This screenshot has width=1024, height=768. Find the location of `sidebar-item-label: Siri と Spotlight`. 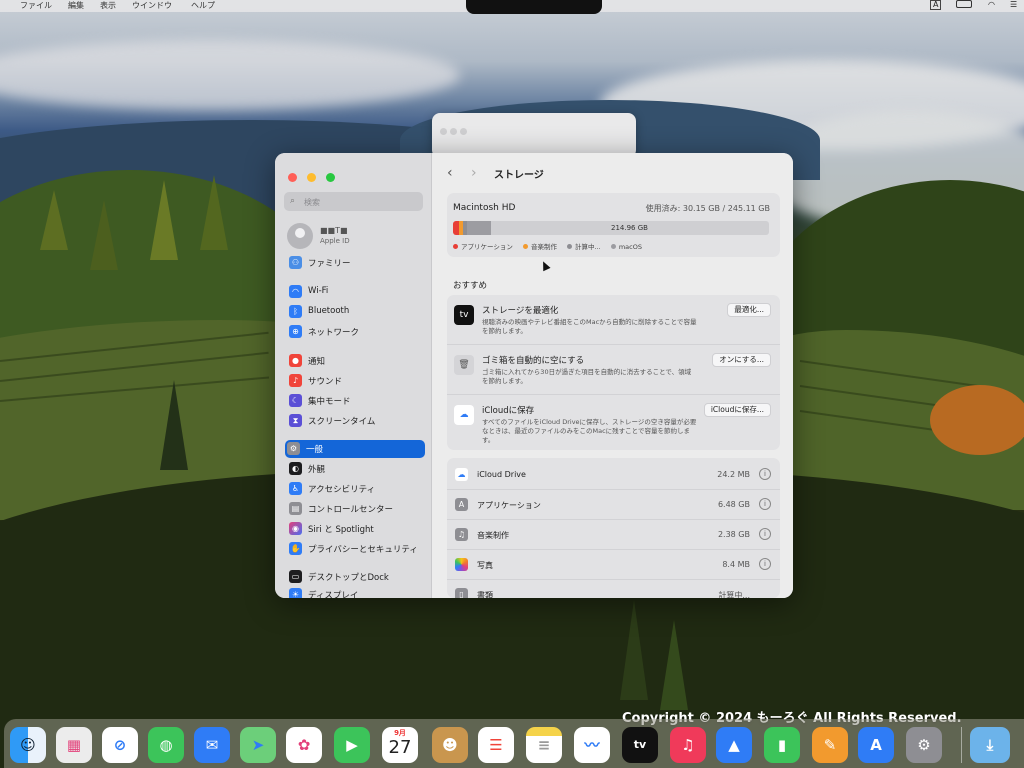

sidebar-item-label: Siri と Spotlight is located at coordinates (341, 530).